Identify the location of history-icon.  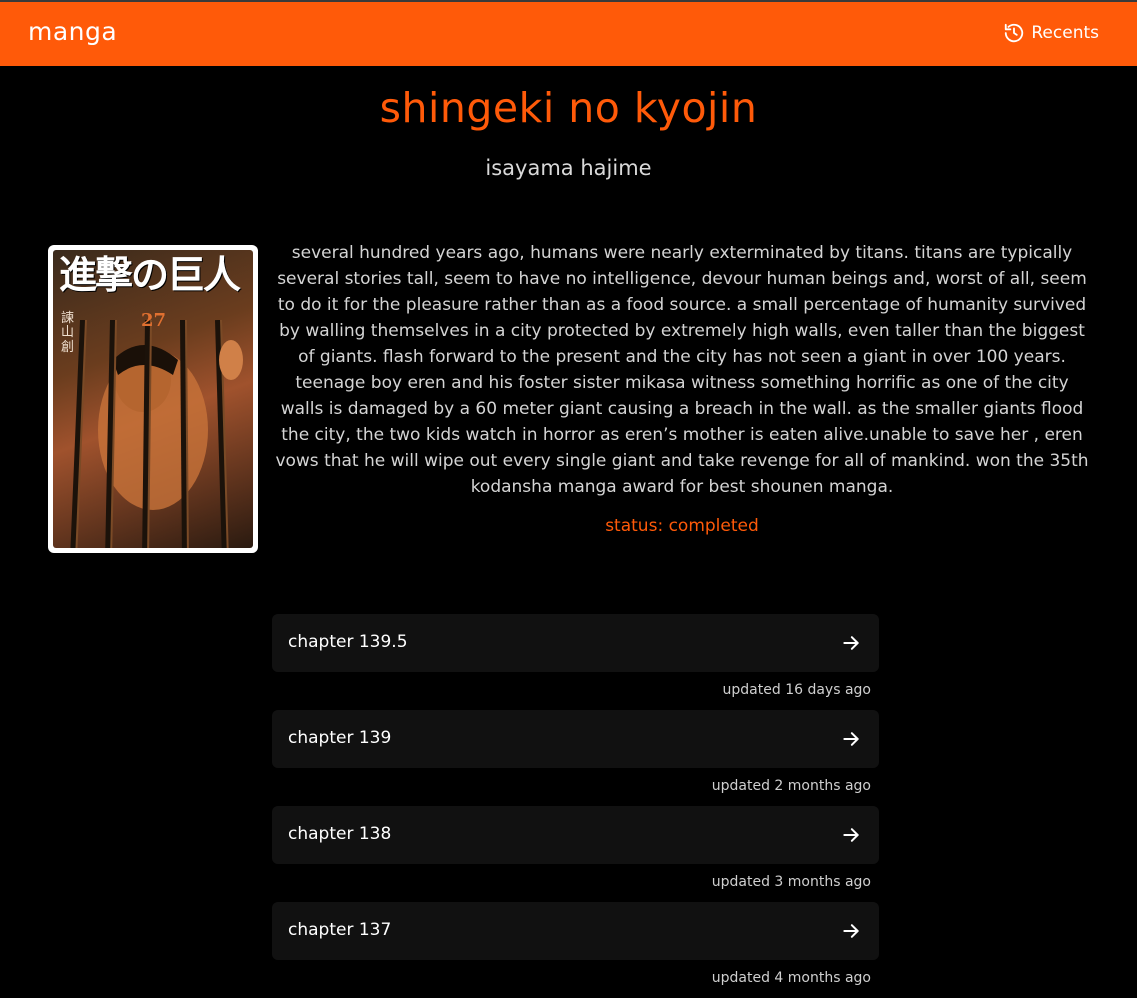
(1014, 33).